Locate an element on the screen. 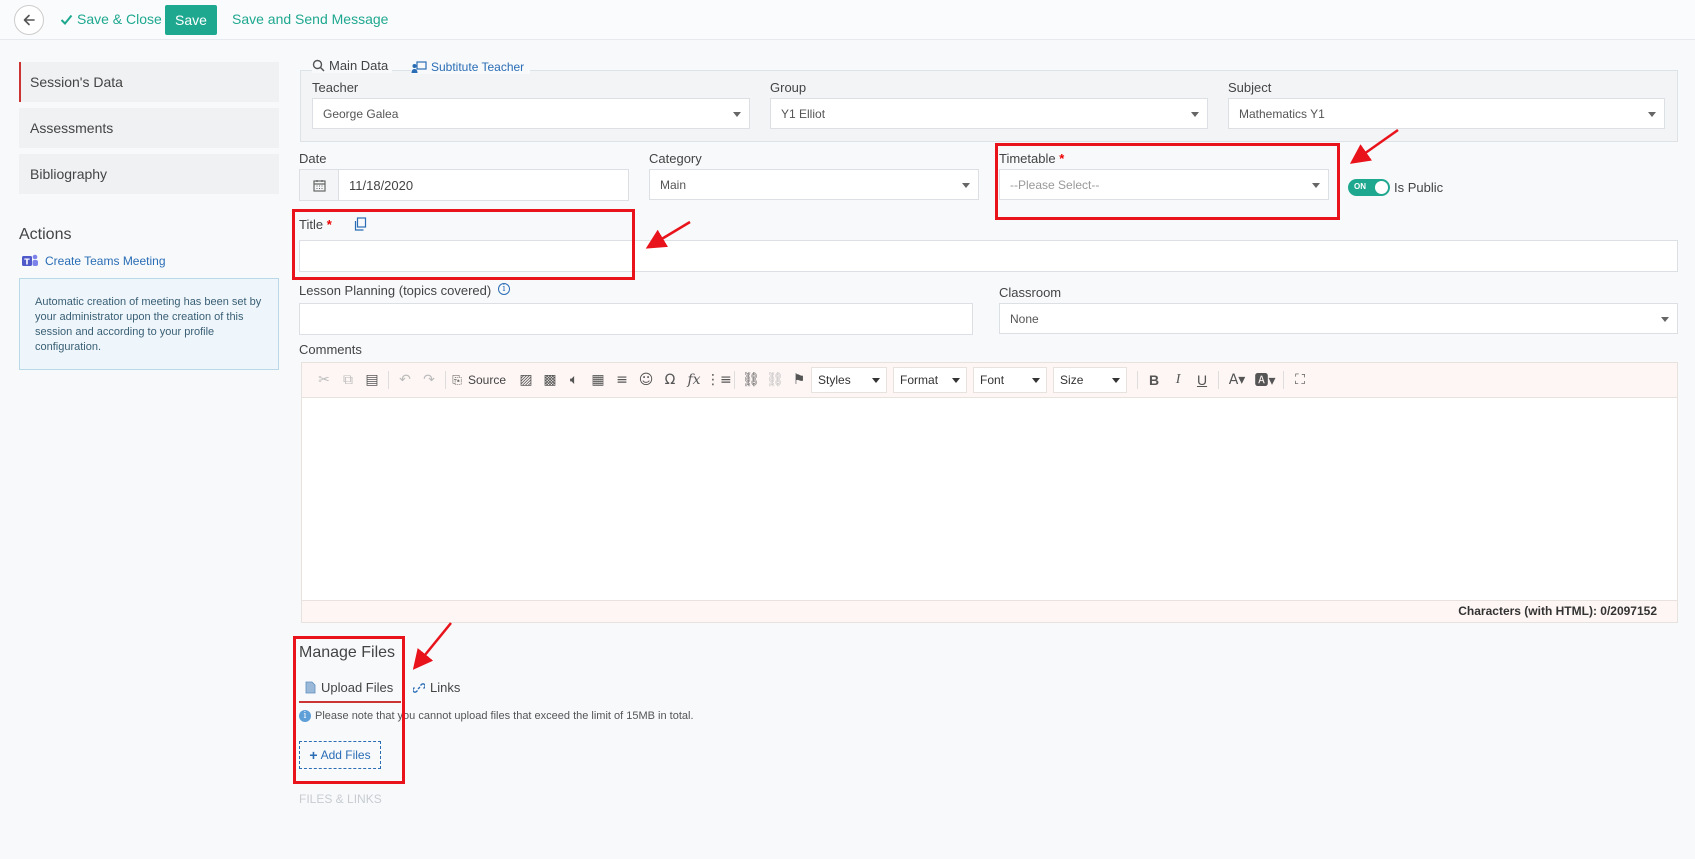  search-icon is located at coordinates (318, 65).